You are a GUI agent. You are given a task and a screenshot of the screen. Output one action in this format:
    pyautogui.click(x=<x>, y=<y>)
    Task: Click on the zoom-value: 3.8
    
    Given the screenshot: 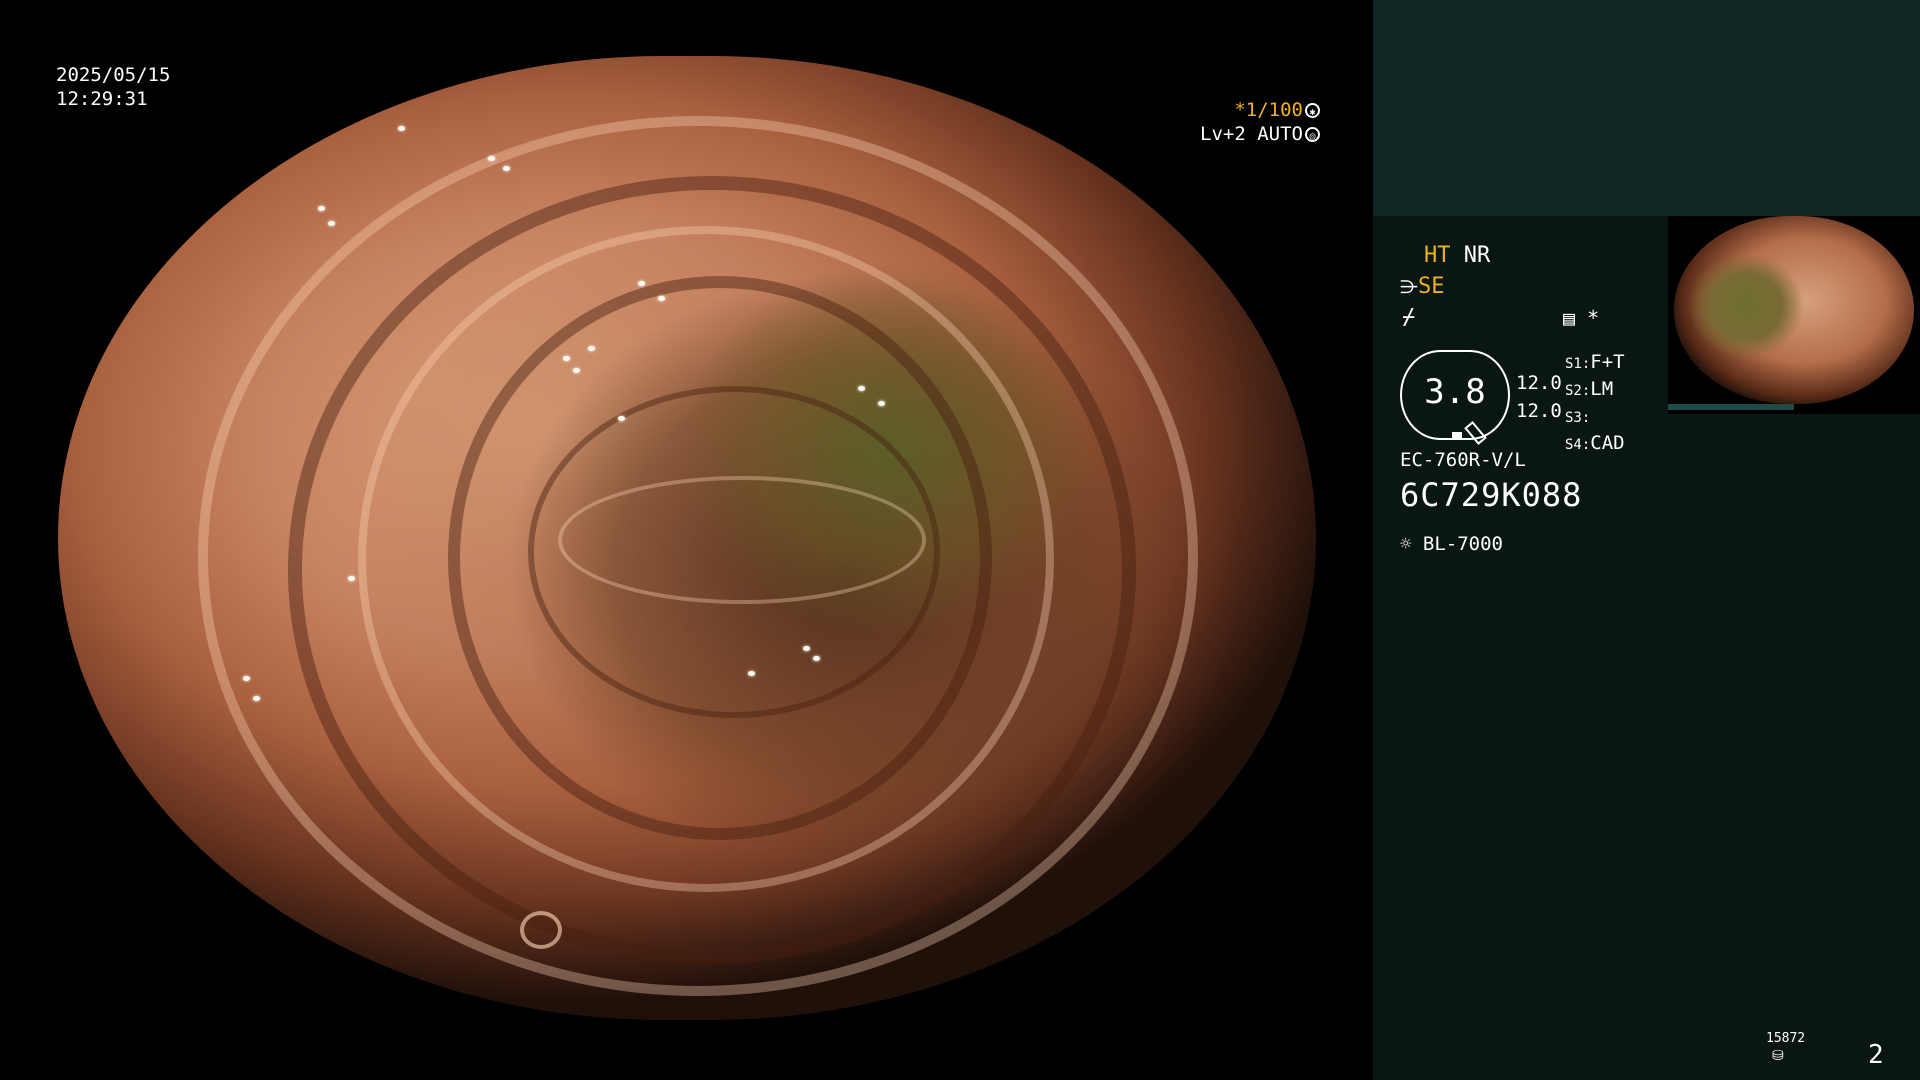 What is the action you would take?
    pyautogui.click(x=1455, y=392)
    